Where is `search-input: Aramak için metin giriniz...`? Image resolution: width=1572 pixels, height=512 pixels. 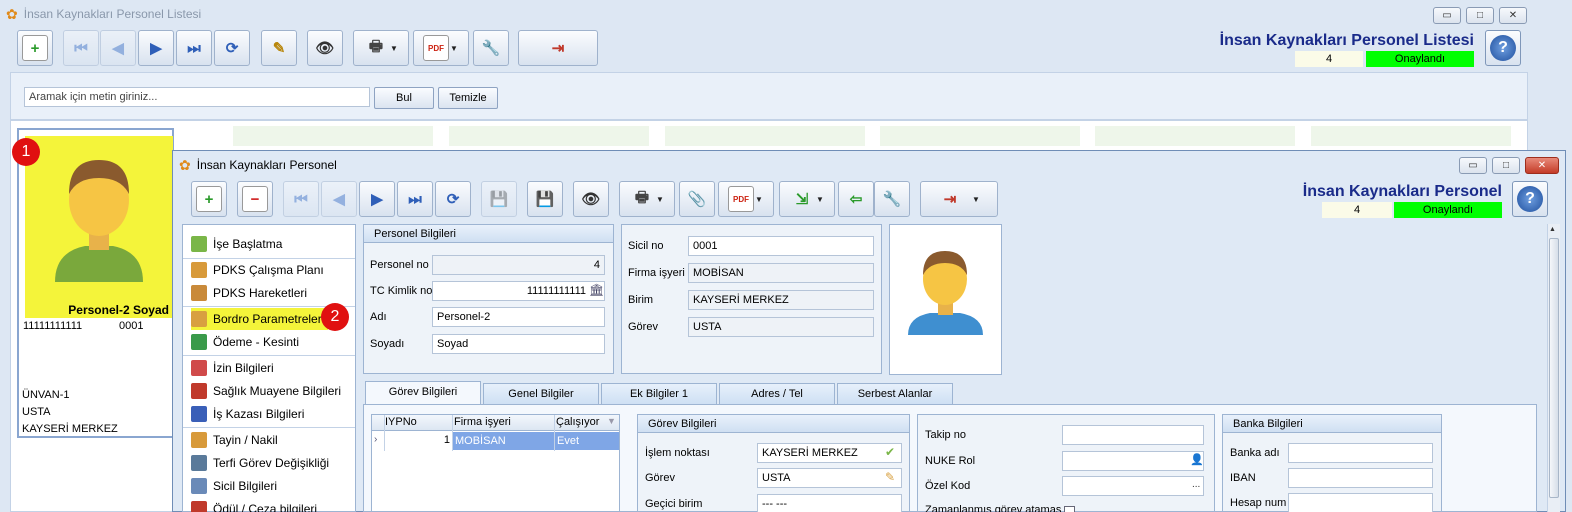
search-input: Aramak için metin giriniz... is located at coordinates (197, 97).